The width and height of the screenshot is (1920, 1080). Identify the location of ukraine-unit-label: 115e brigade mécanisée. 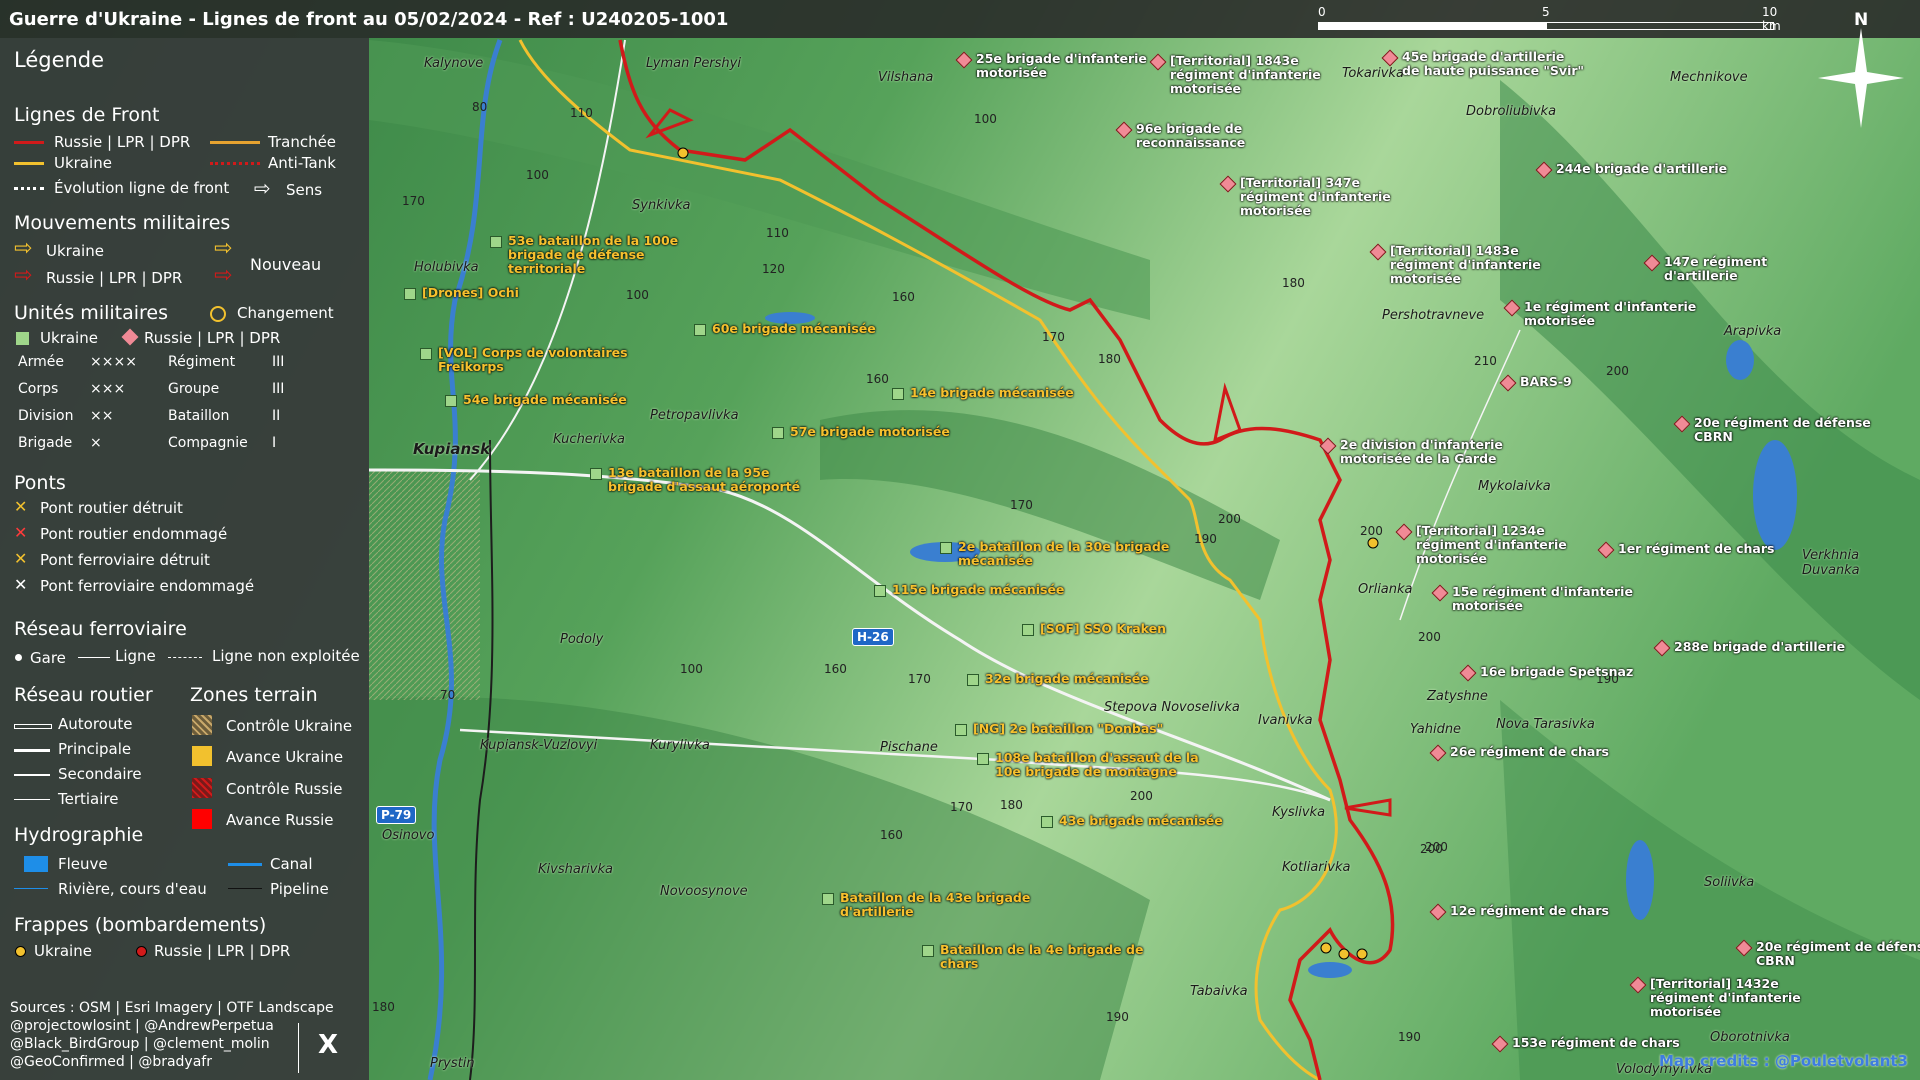
(978, 590).